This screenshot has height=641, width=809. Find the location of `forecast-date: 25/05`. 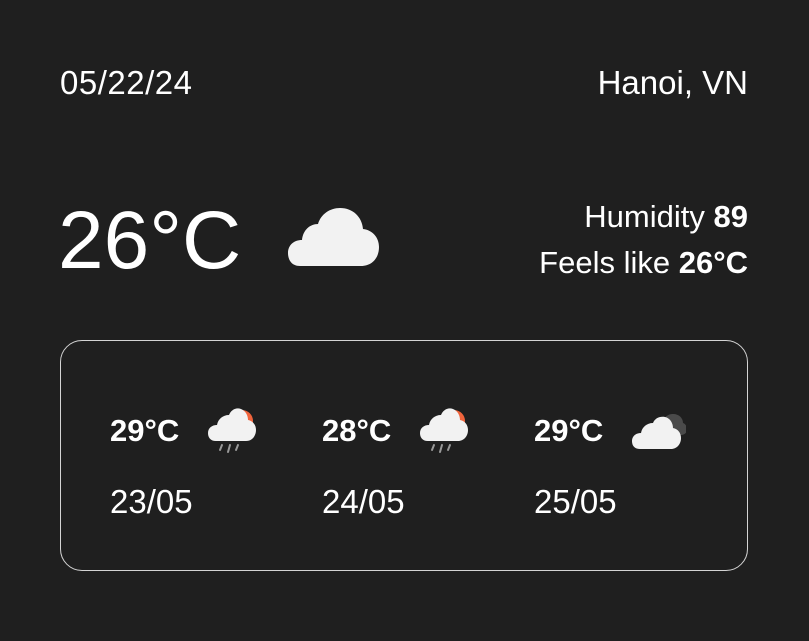

forecast-date: 25/05 is located at coordinates (575, 501).